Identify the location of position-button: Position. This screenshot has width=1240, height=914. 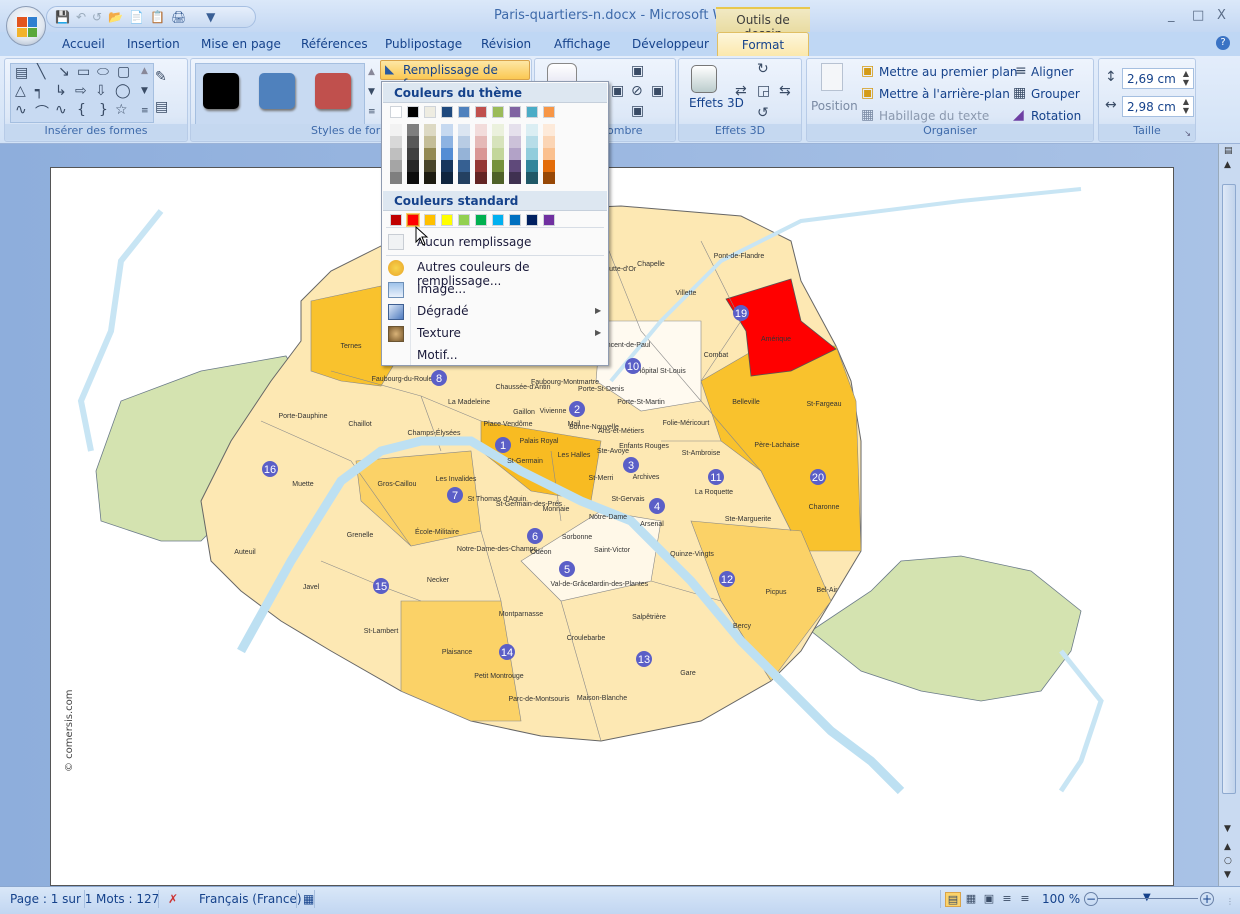
(834, 106).